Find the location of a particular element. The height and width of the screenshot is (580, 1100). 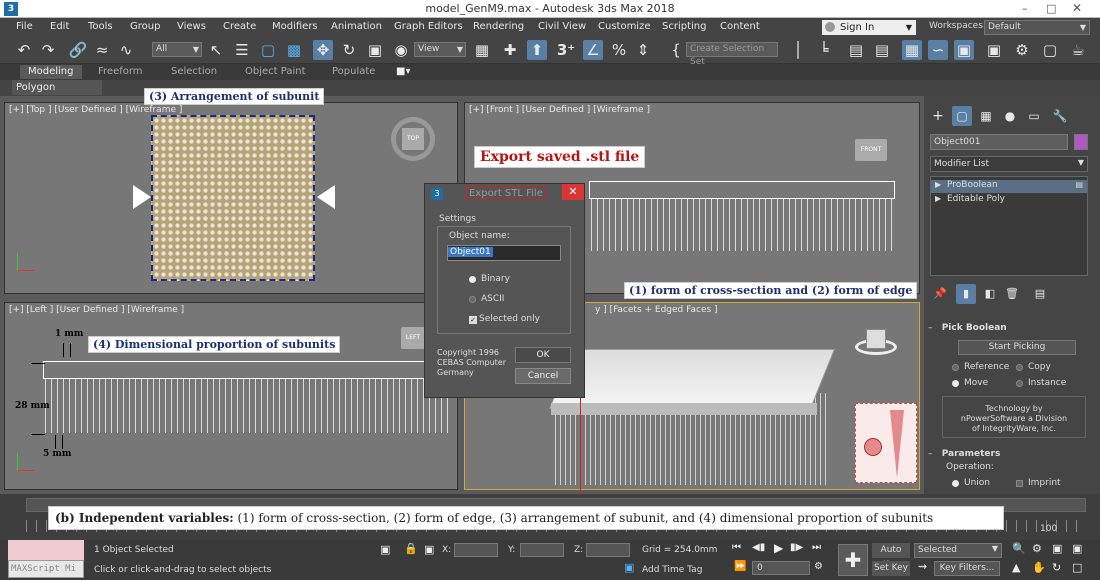

spinner-snap-icon: ⇕ is located at coordinates (643, 50).